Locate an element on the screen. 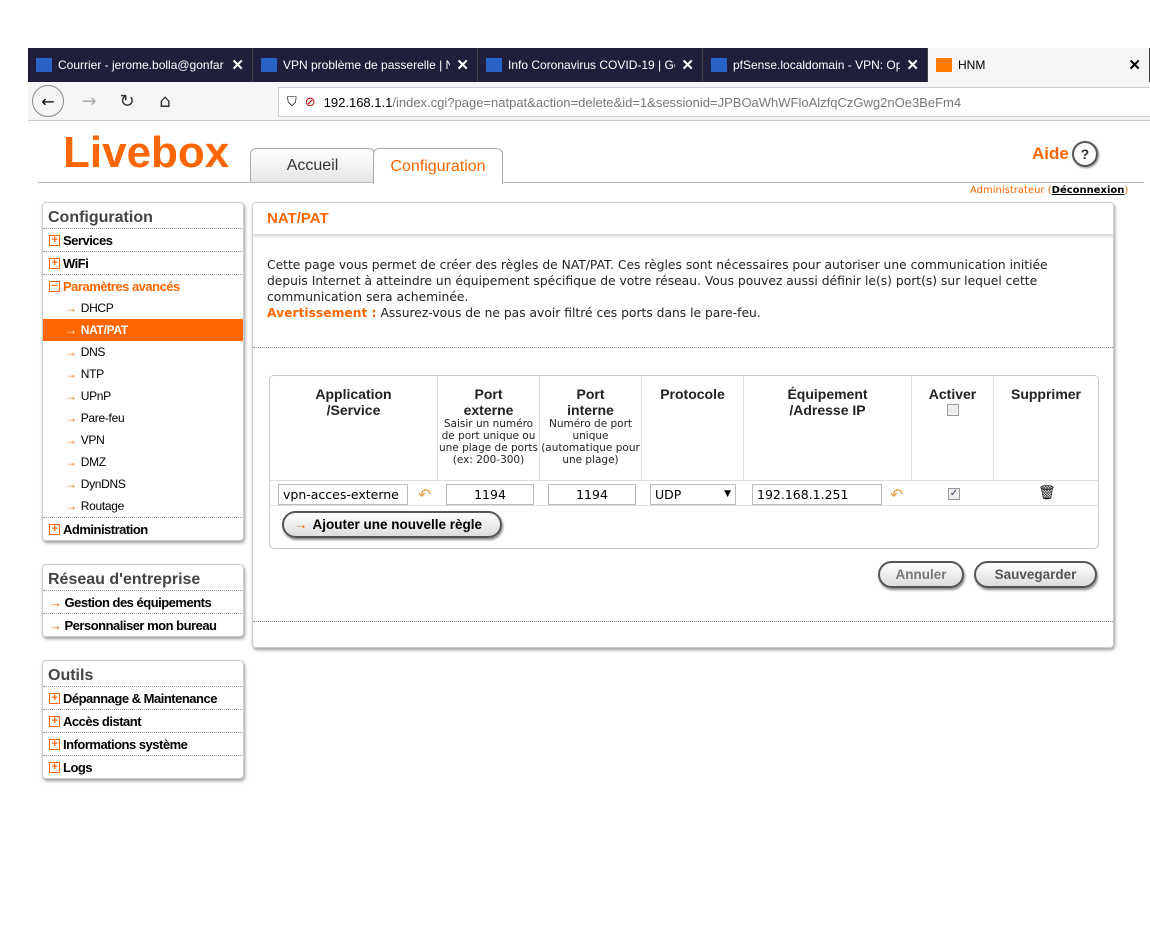 This screenshot has height=950, width=1150. cancel-button: Annuler is located at coordinates (921, 574).